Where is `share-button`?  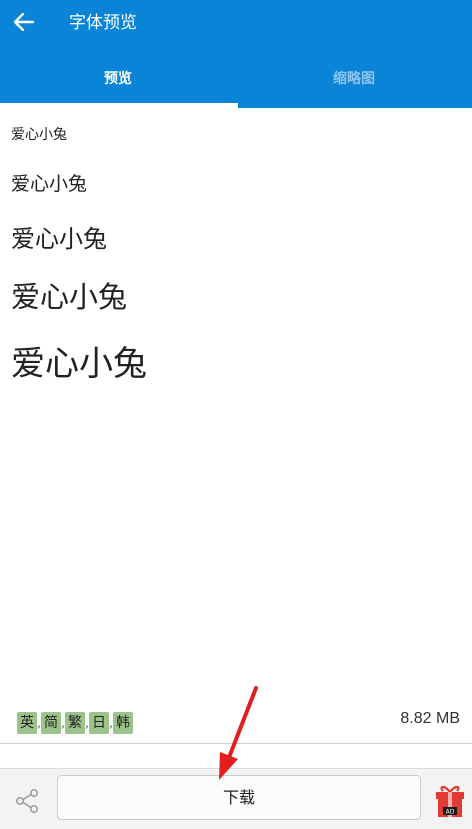 share-button is located at coordinates (27, 801).